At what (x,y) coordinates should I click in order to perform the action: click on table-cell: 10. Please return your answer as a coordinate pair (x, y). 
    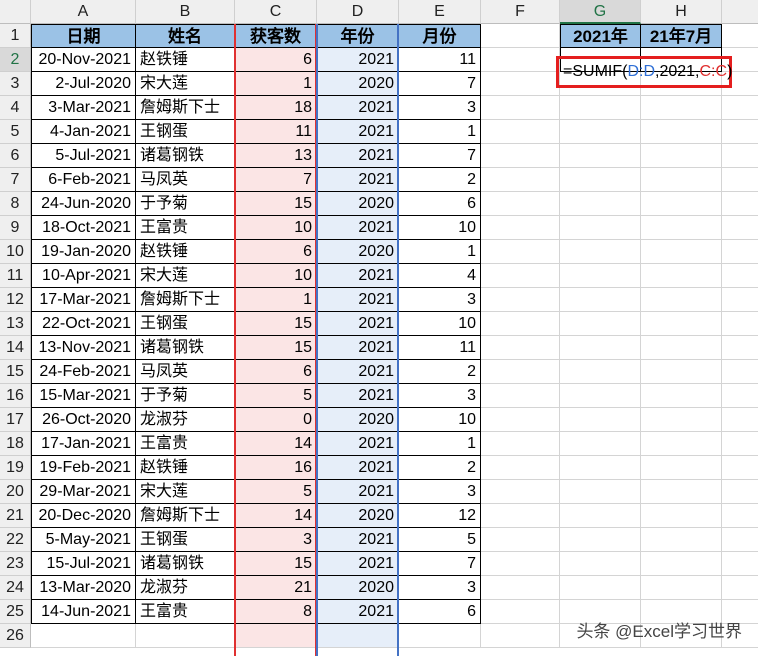
    Looking at the image, I should click on (440, 228).